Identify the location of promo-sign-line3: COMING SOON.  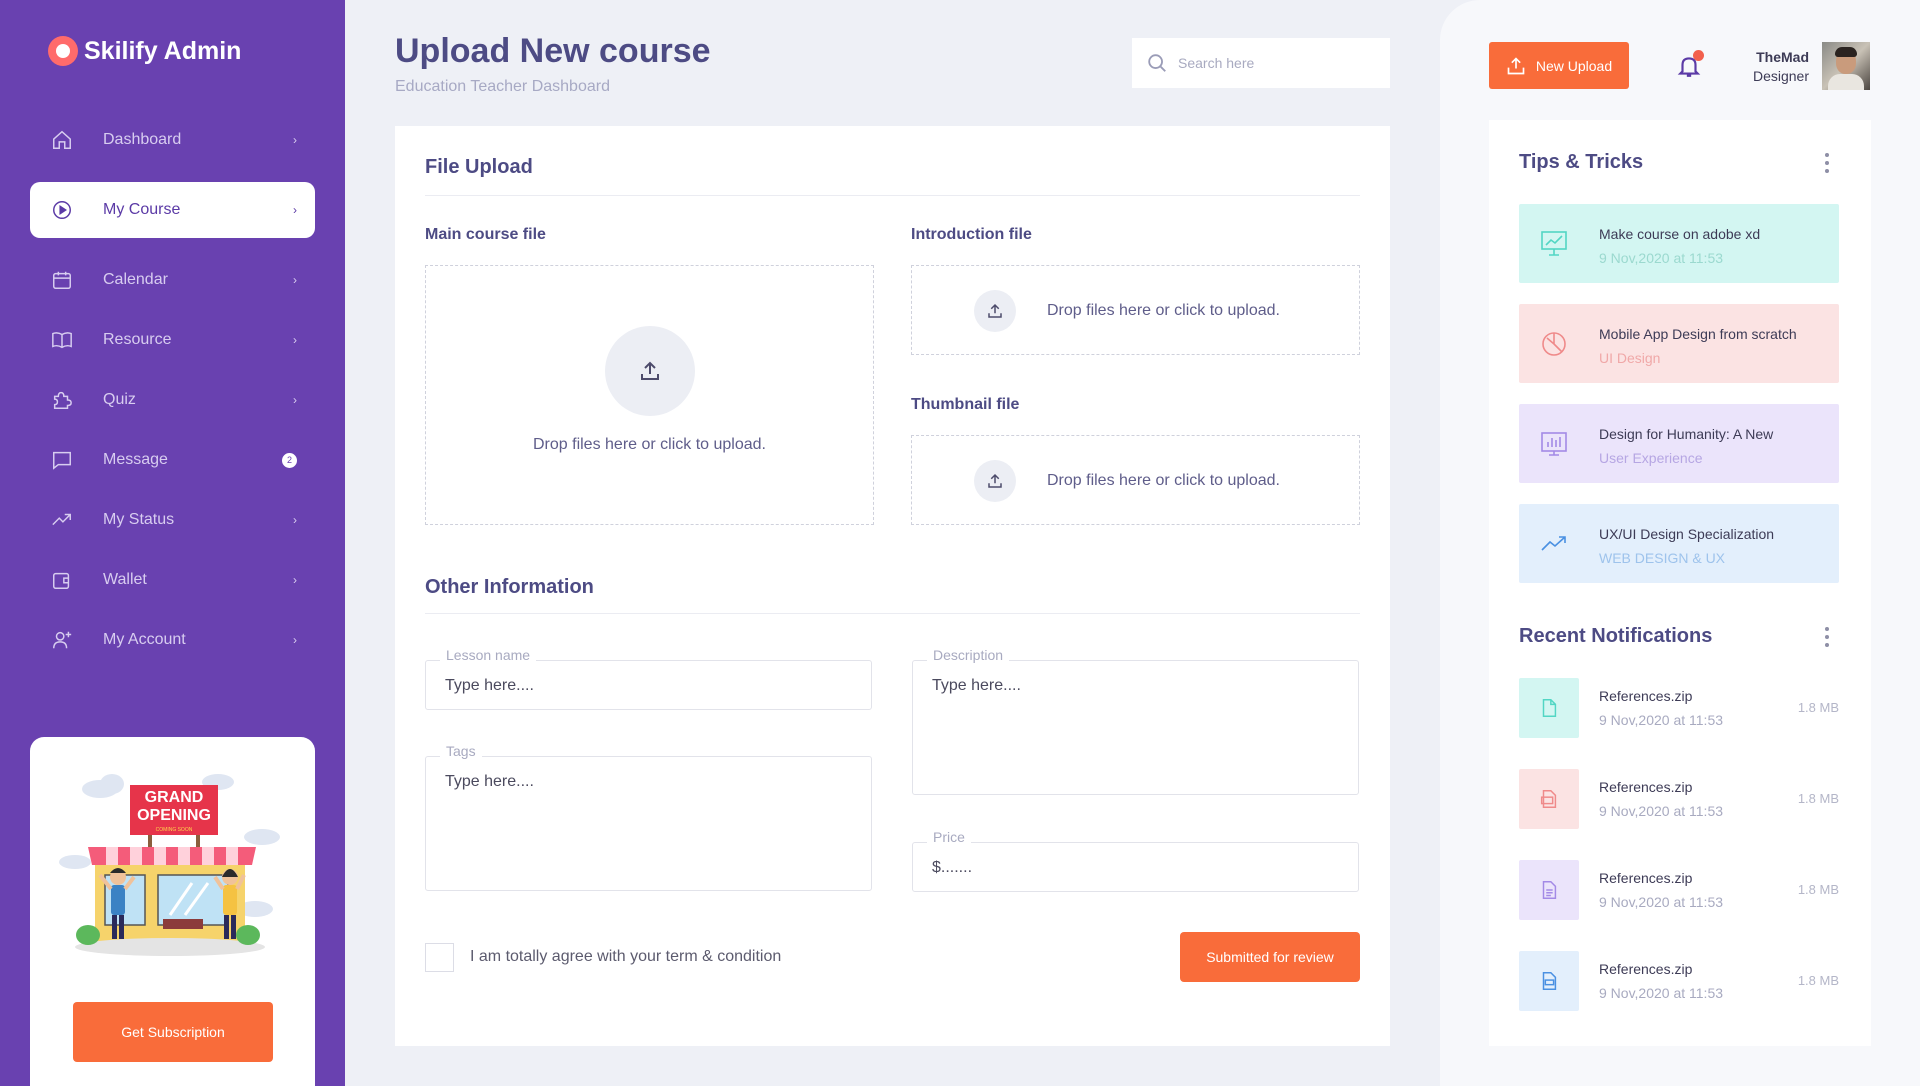
(174, 830).